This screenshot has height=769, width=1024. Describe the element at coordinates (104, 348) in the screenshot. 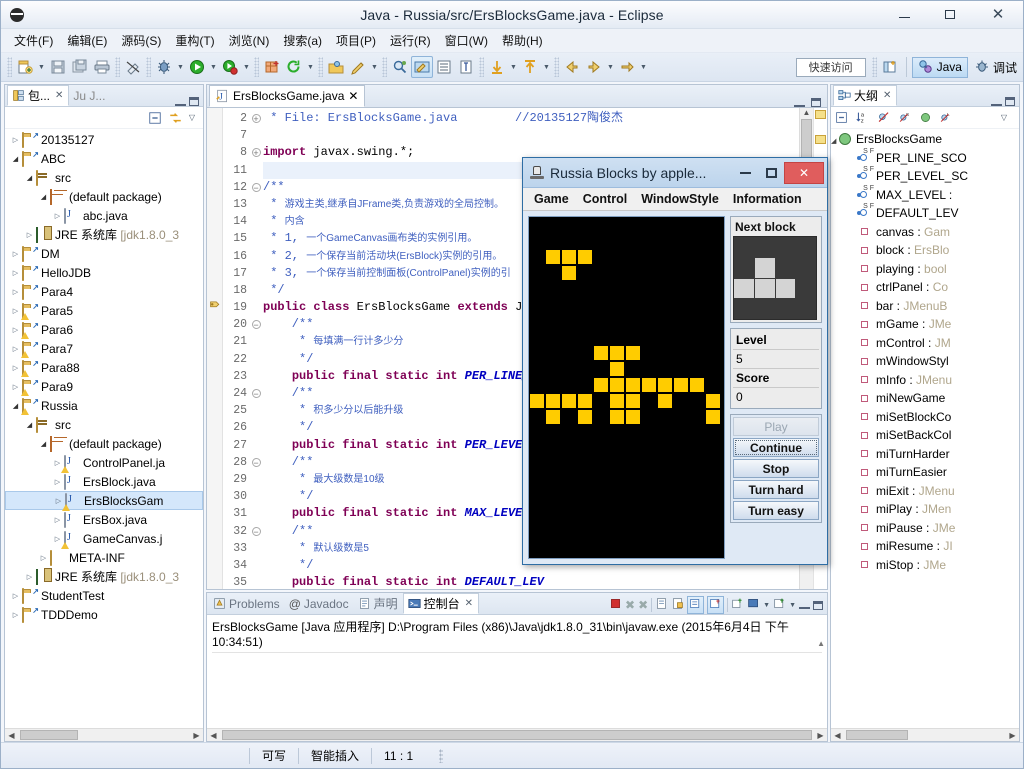

I see `tree-item-para7: ▷ ↗ Para7` at that location.